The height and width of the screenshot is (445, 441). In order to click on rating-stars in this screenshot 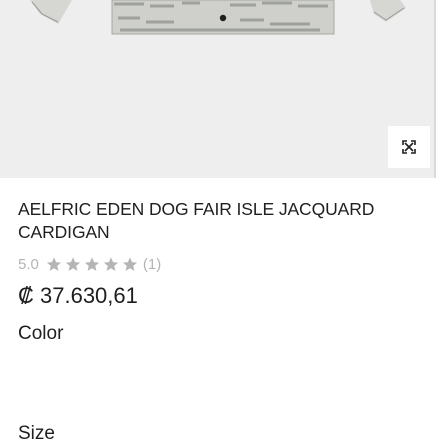, I will do `click(92, 264)`.